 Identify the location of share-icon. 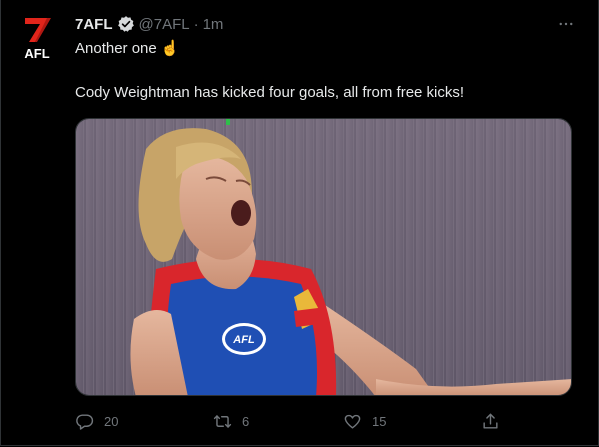
(490, 421).